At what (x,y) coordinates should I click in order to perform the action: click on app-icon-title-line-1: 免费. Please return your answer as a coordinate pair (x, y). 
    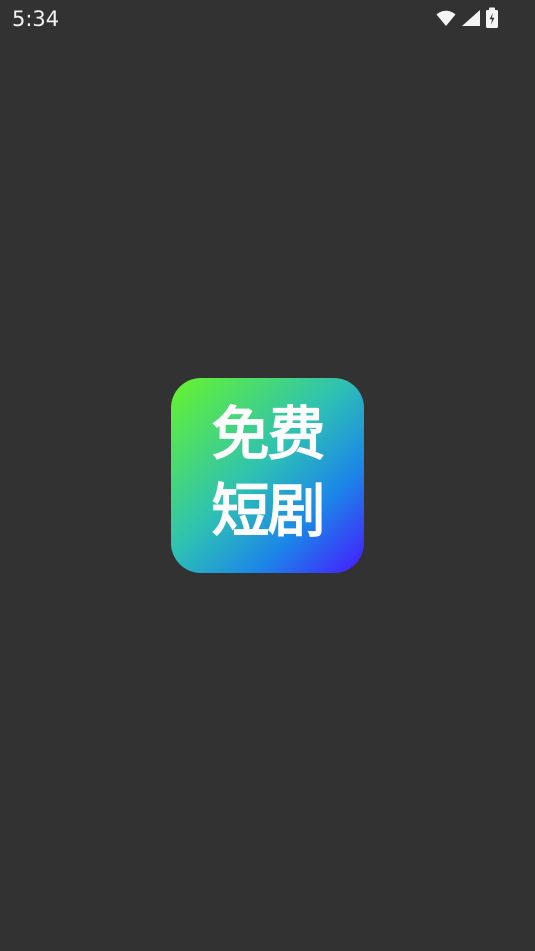
    Looking at the image, I should click on (268, 434).